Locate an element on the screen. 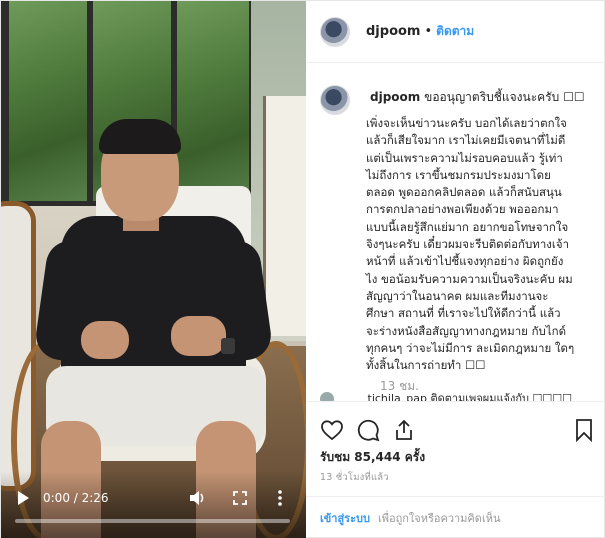  comment-icon is located at coordinates (368, 430).